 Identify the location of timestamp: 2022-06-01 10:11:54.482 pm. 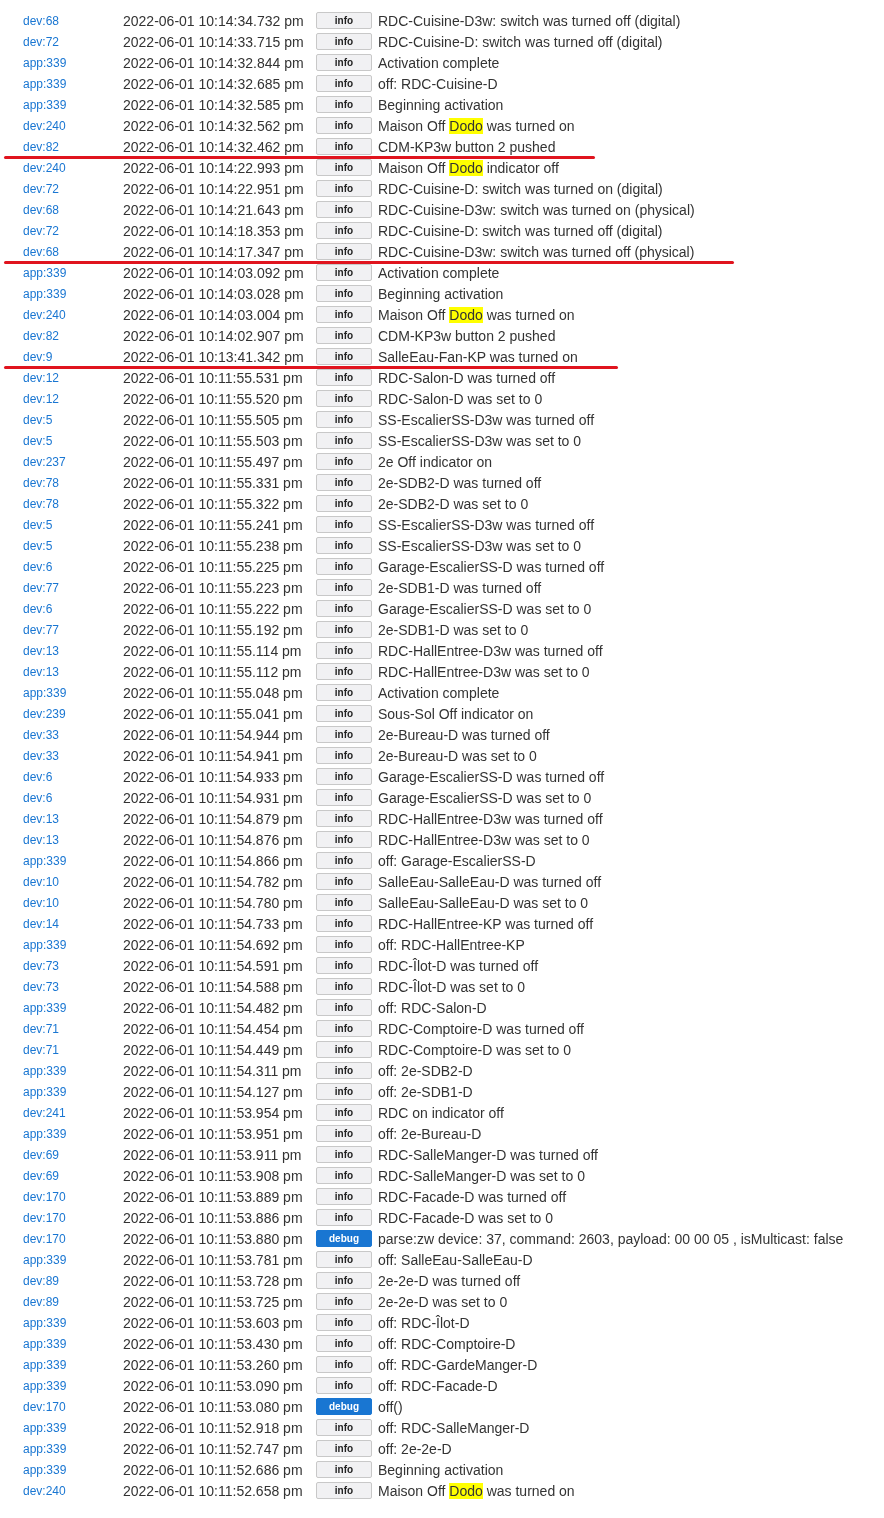
(213, 1007).